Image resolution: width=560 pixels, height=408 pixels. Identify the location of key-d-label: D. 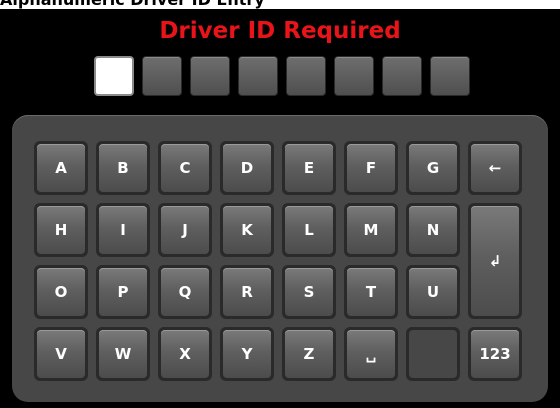
(247, 168).